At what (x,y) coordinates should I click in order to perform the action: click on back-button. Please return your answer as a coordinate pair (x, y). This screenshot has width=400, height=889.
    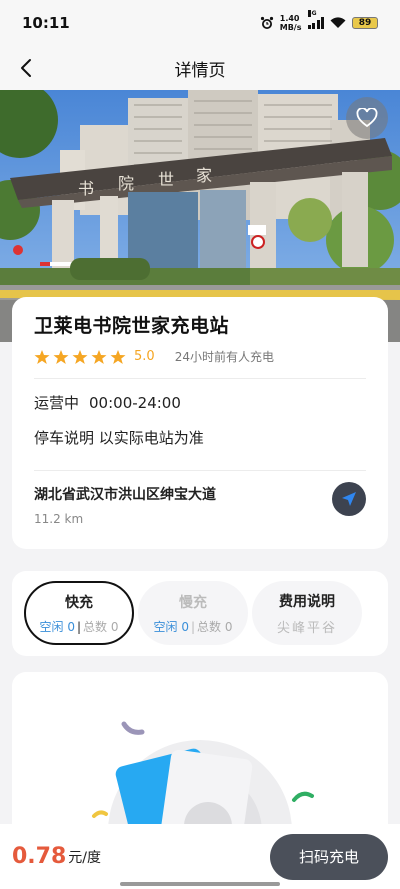
    Looking at the image, I should click on (27, 68).